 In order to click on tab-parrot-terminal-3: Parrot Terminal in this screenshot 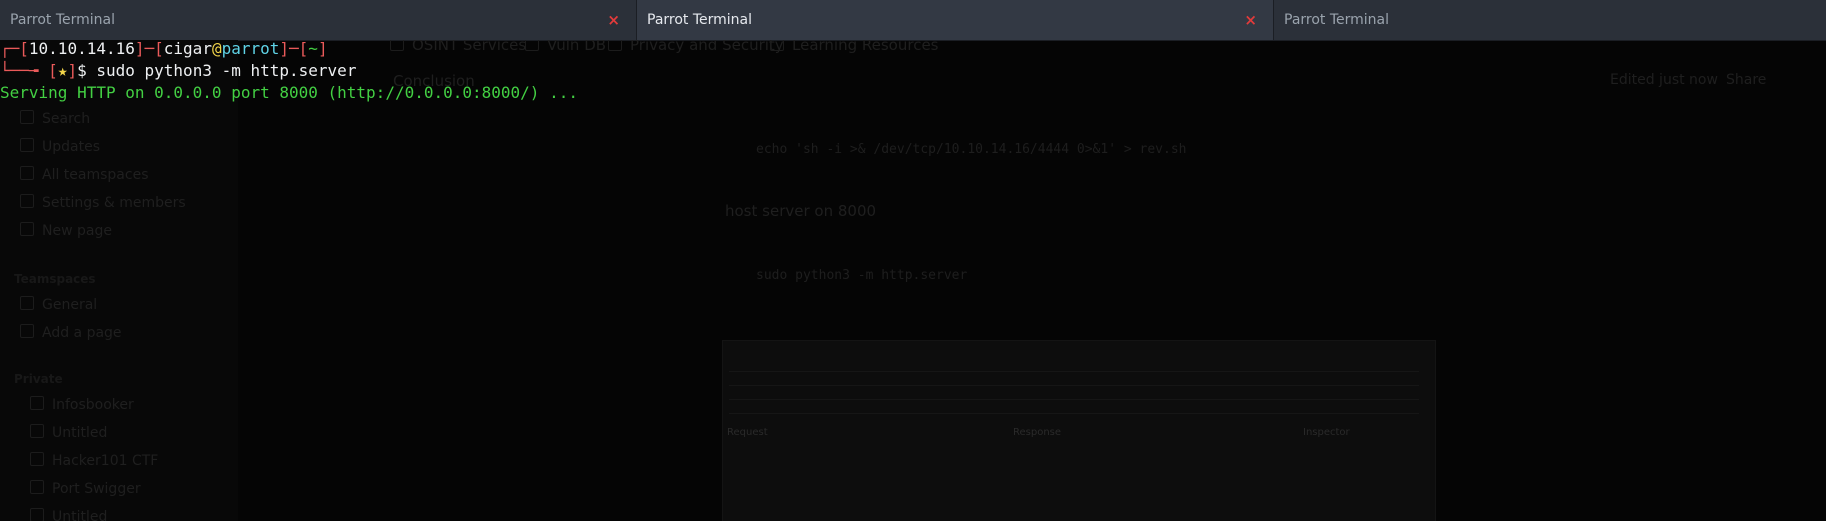, I will do `click(1550, 20)`.